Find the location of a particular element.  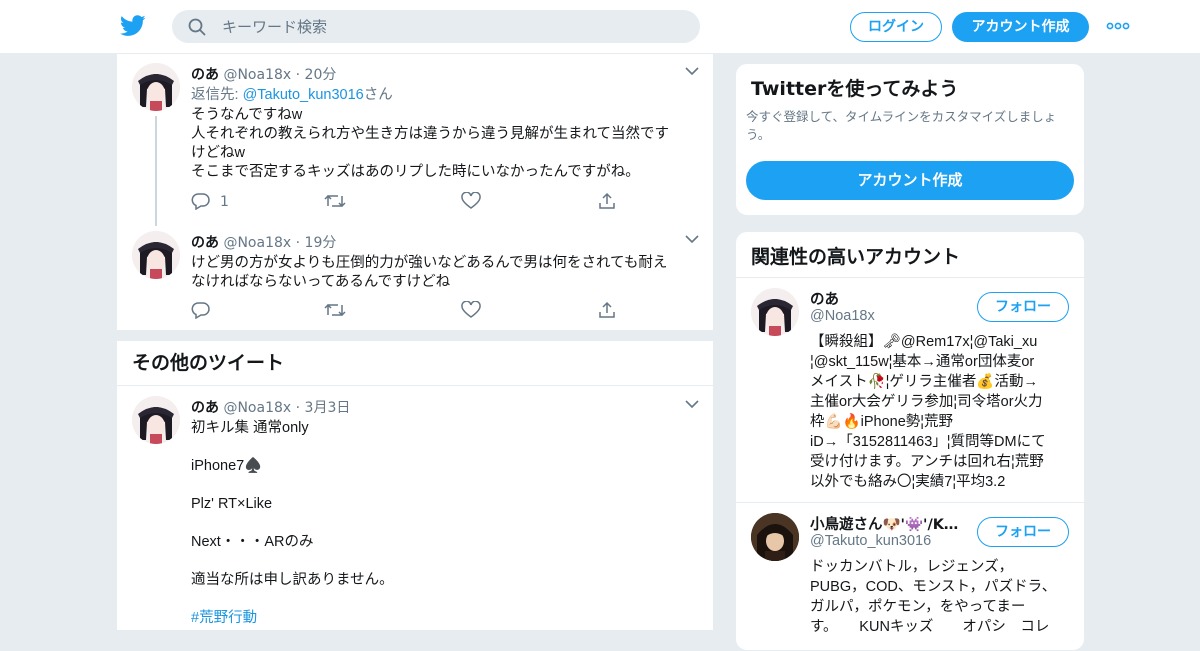

hashtag-link: #荒野行動 is located at coordinates (441, 618).